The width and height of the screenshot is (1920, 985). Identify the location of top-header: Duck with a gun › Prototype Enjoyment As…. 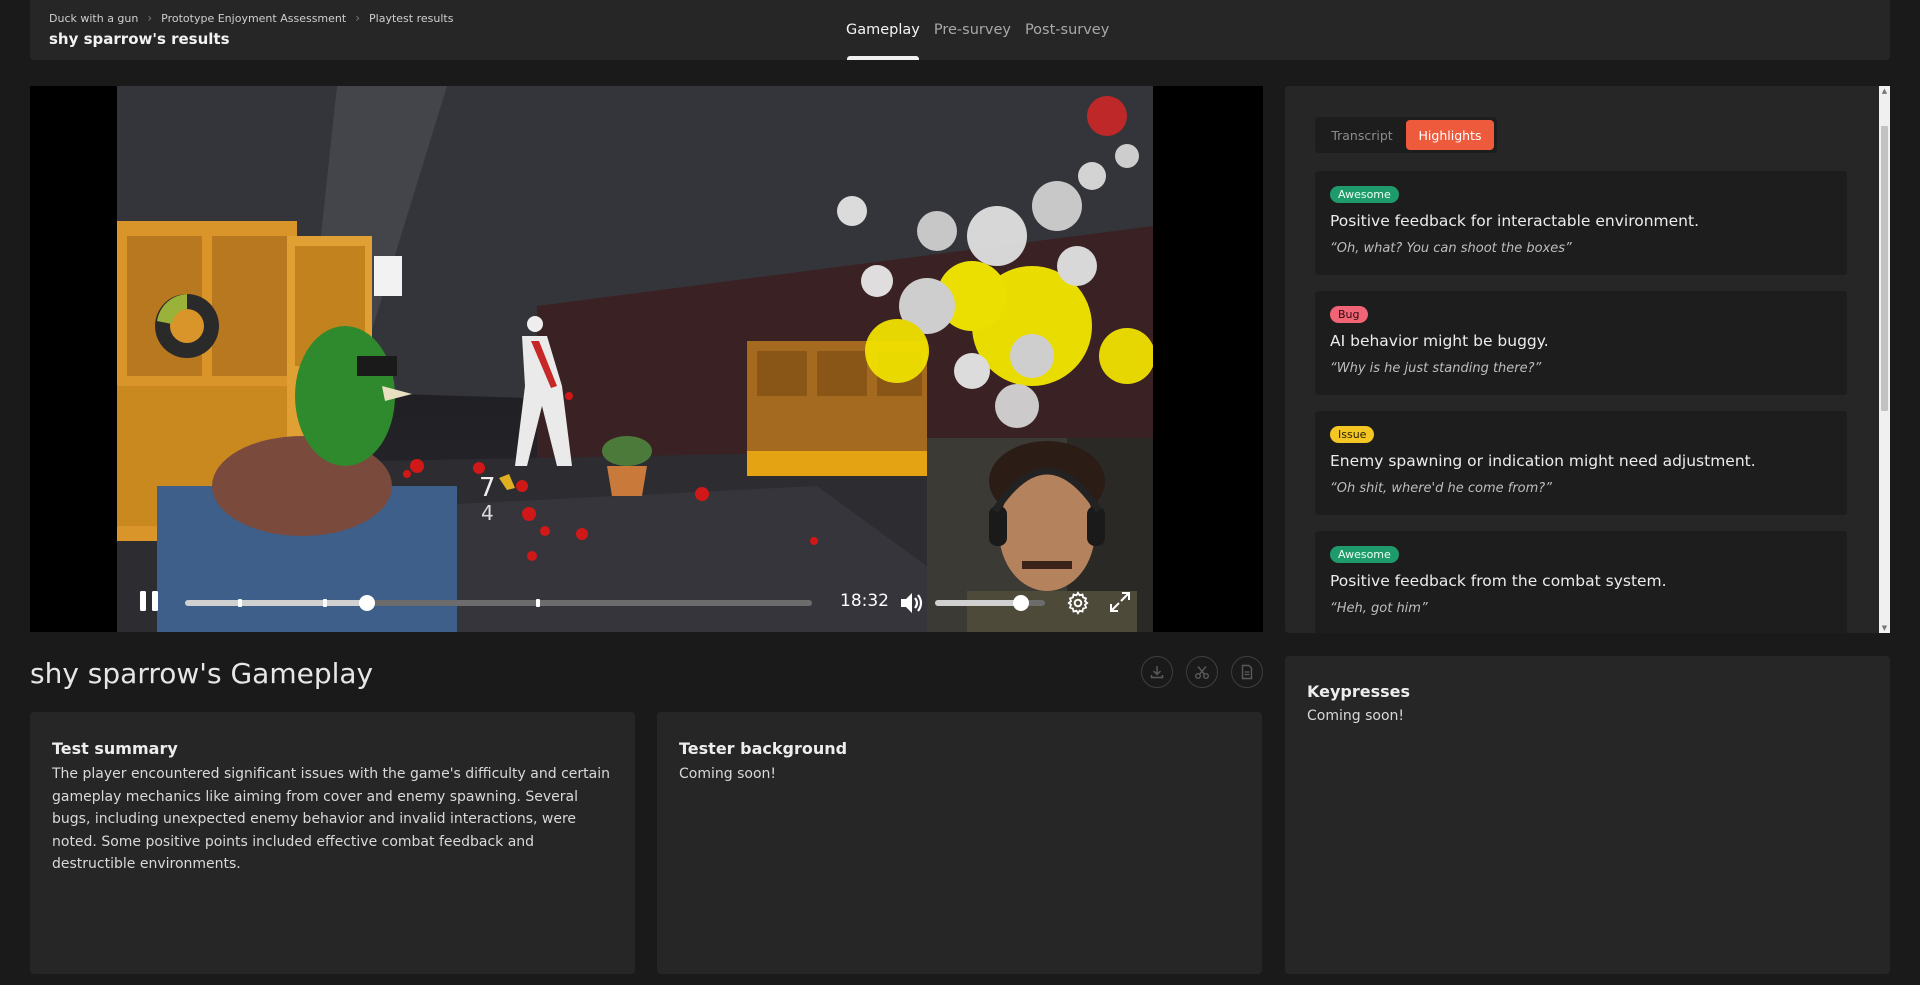
(960, 30).